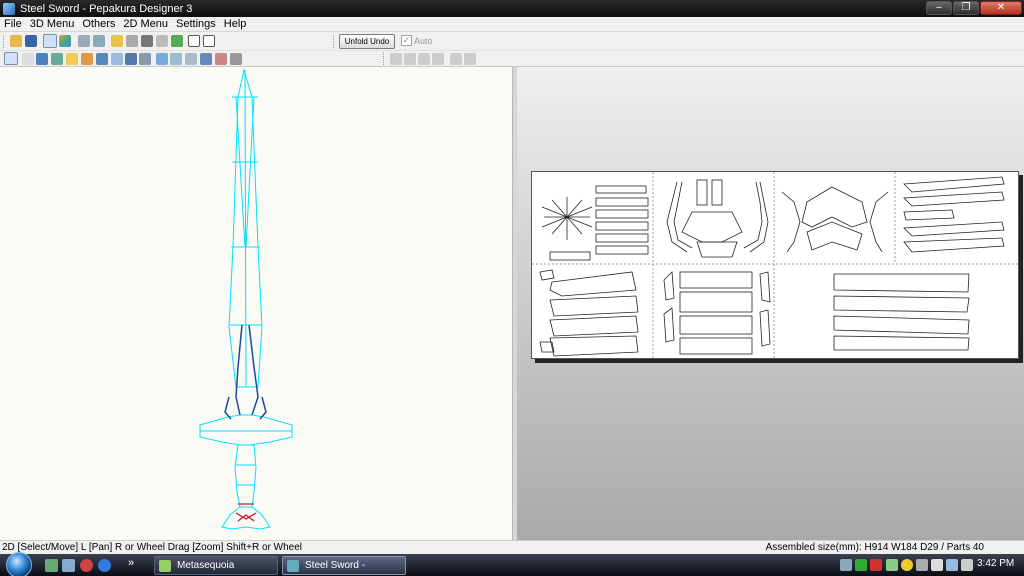  What do you see at coordinates (209, 41) in the screenshot?
I see `frame2-icon` at bounding box center [209, 41].